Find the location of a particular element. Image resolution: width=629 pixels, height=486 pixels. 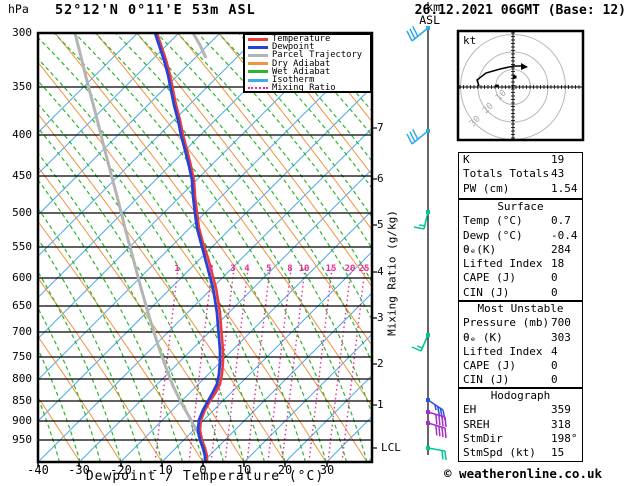

legend-item: Mixing Ratio is located at coordinates (307, 88).